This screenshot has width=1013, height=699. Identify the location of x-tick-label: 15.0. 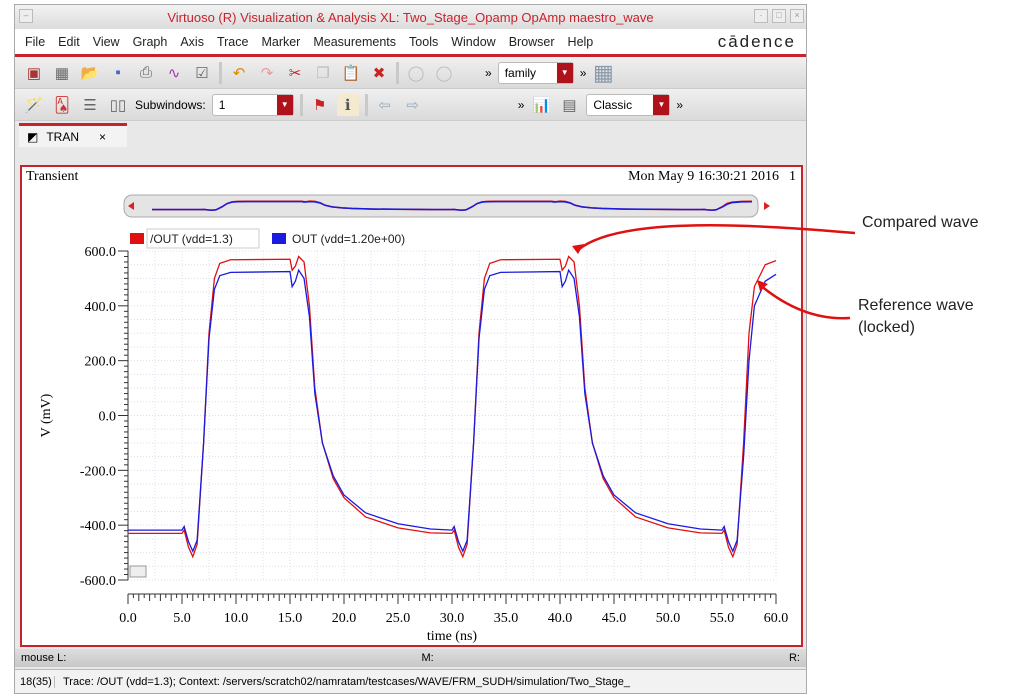
(290, 618).